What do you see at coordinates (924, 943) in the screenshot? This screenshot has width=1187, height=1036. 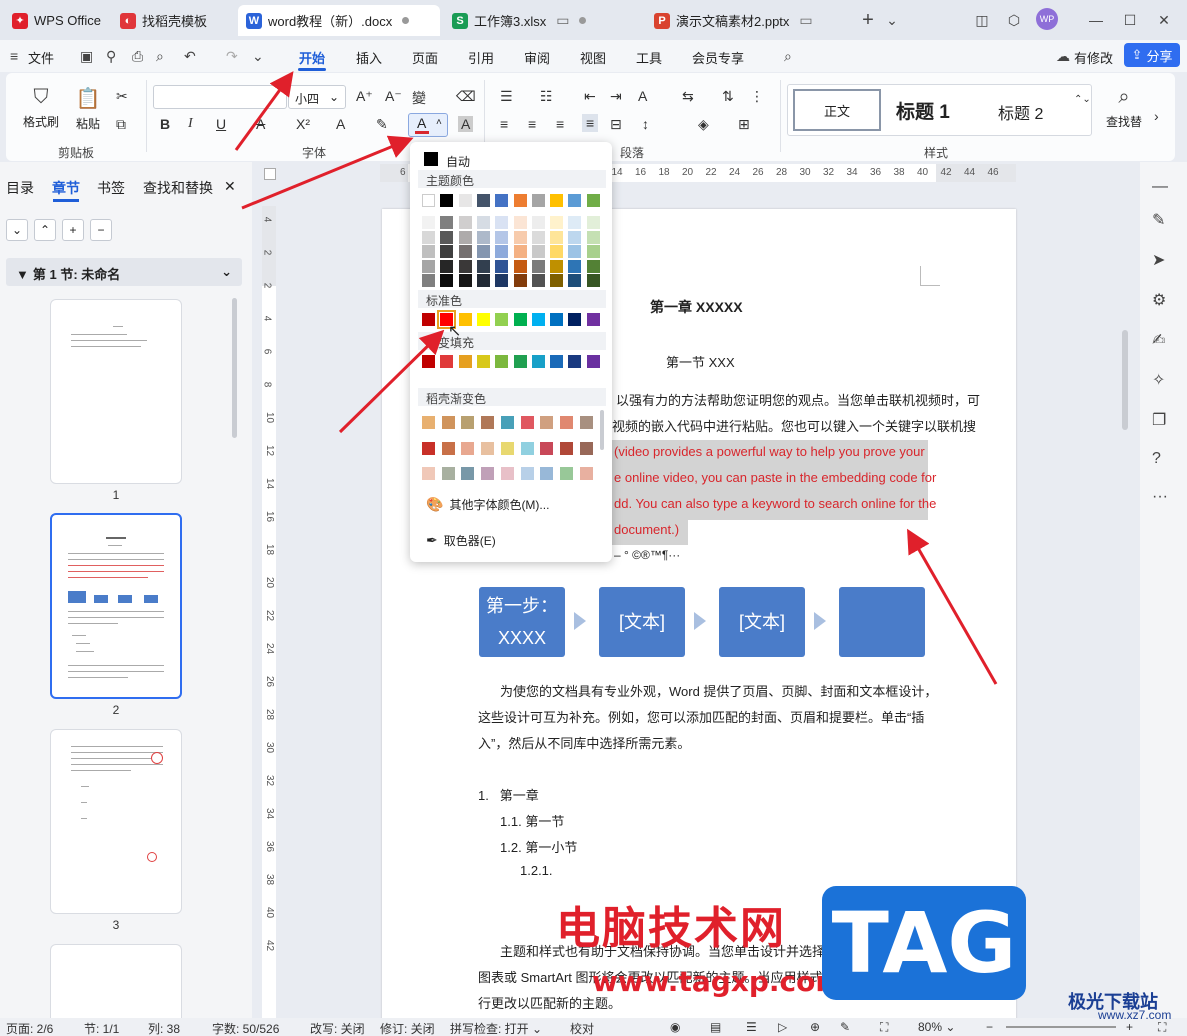 I see `watermark-tag-logo: TAG` at bounding box center [924, 943].